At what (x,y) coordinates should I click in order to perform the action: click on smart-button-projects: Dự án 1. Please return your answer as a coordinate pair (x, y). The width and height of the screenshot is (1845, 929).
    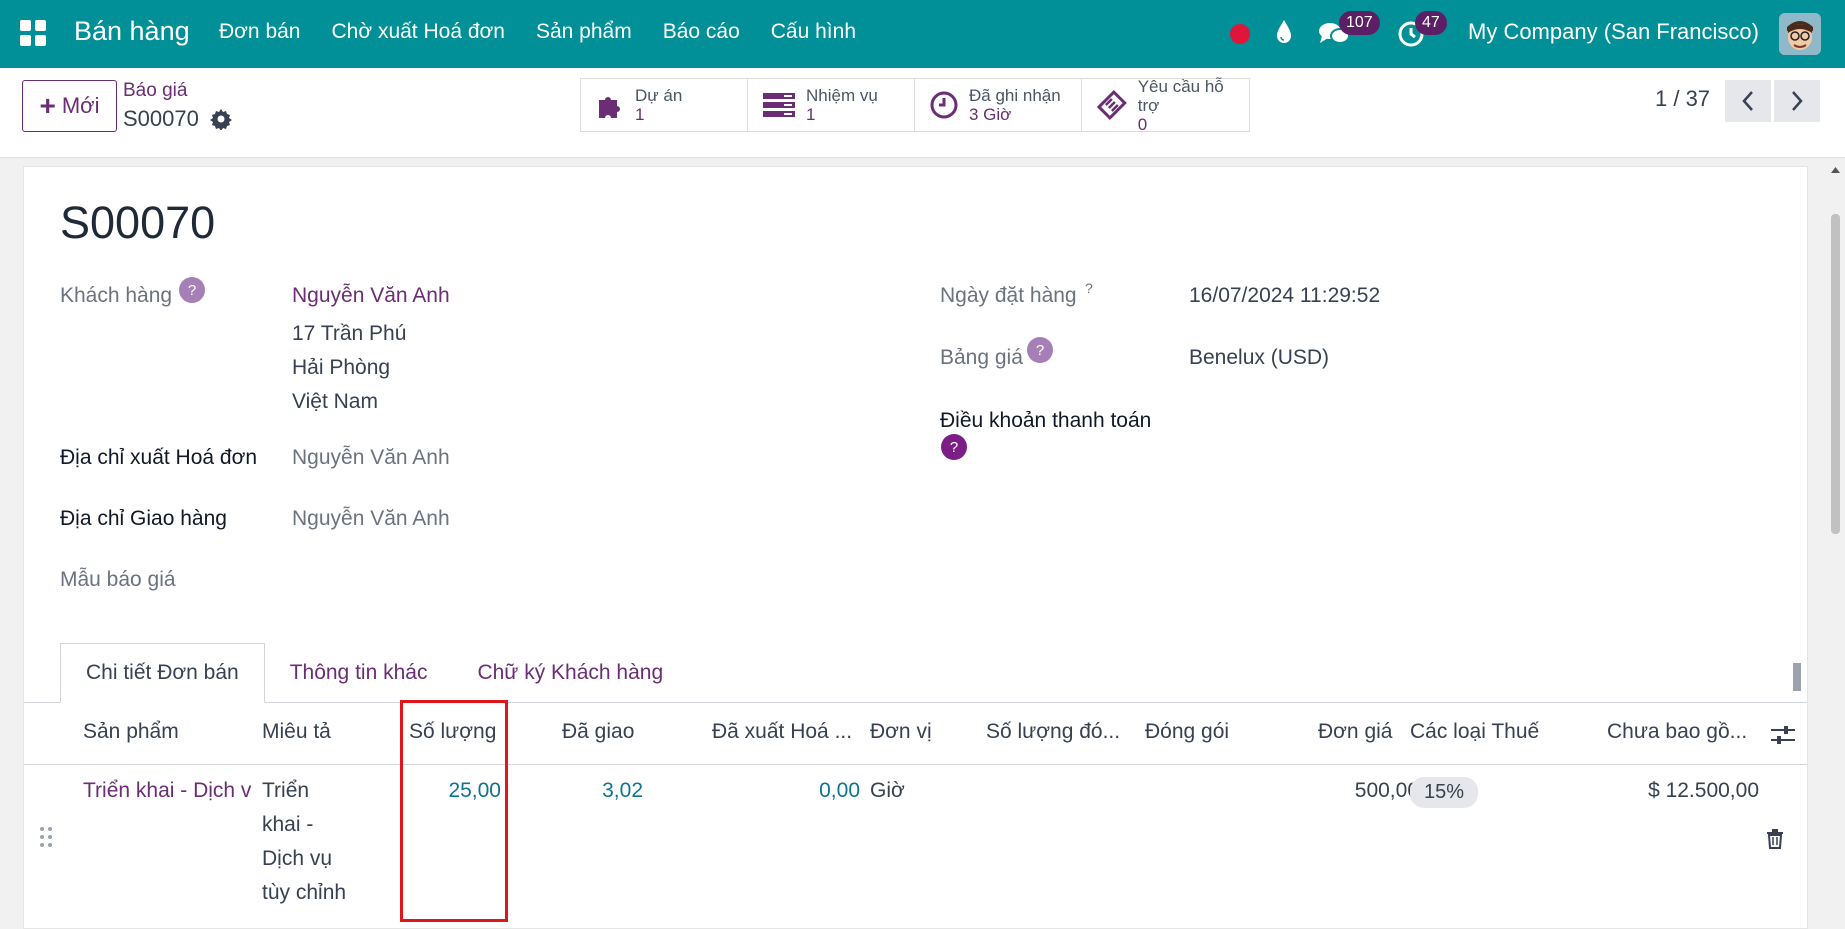
    Looking at the image, I should click on (664, 105).